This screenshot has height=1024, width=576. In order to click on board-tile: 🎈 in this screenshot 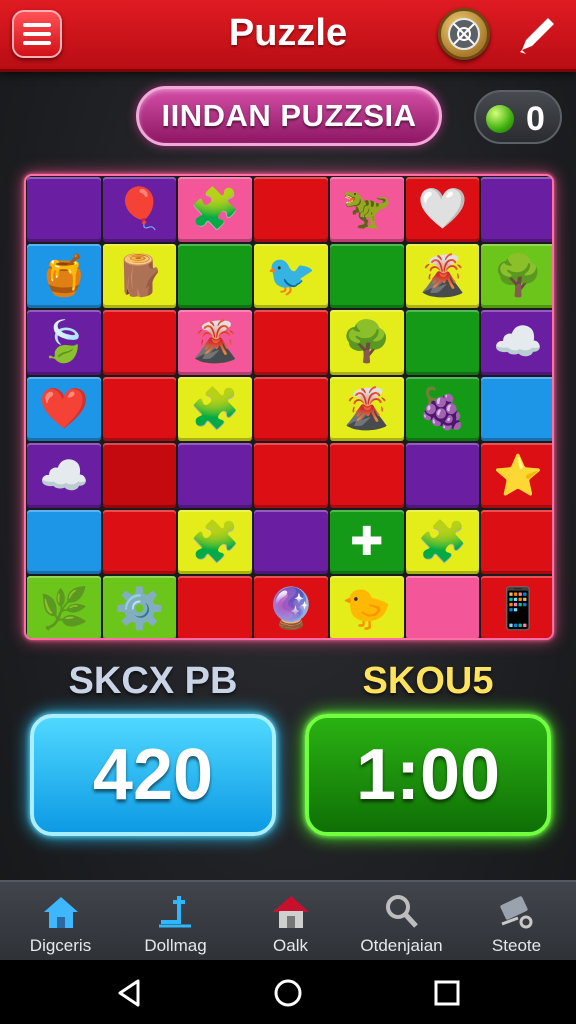, I will do `click(139, 209)`.